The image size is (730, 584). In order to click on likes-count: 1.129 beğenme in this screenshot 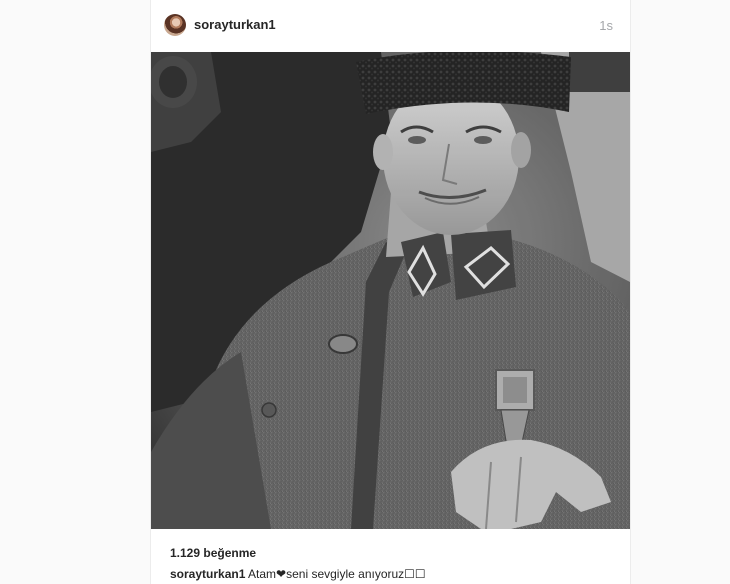, I will do `click(213, 553)`.